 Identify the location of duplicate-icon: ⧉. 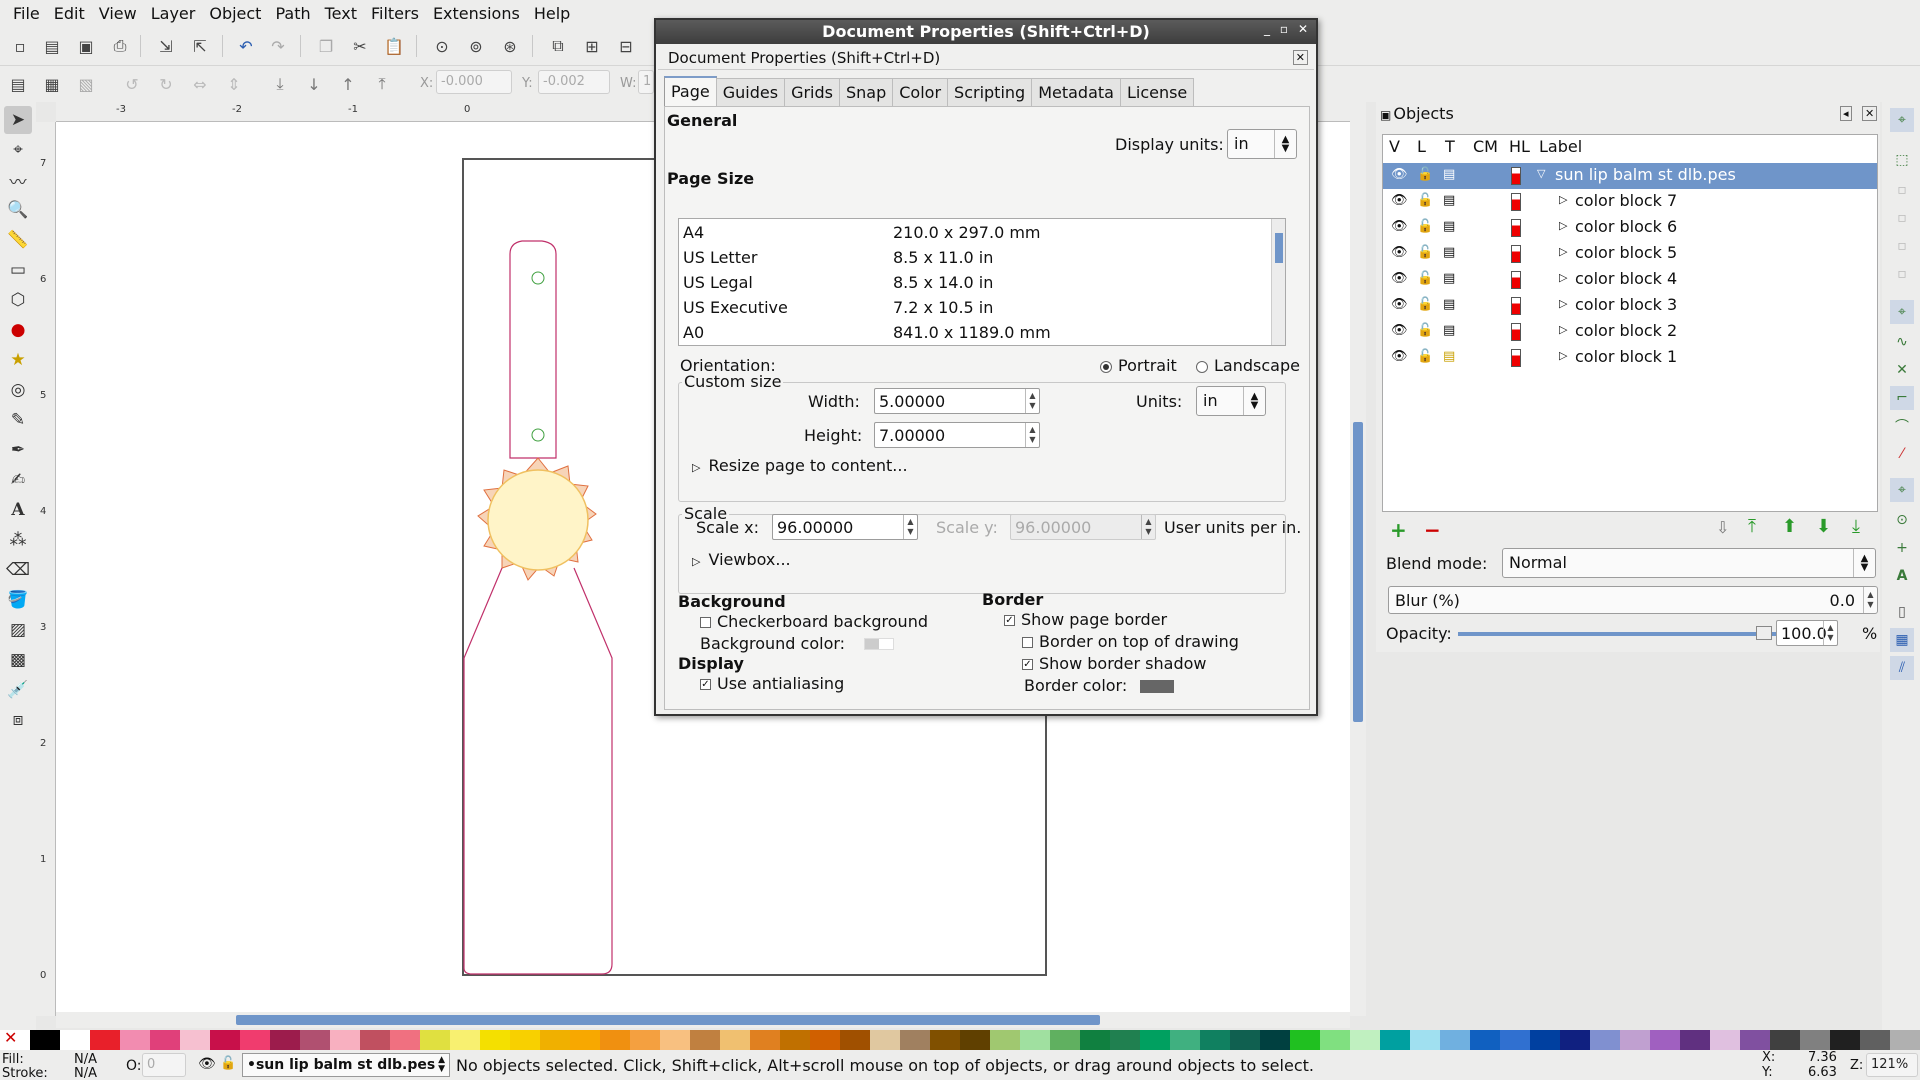
(558, 46).